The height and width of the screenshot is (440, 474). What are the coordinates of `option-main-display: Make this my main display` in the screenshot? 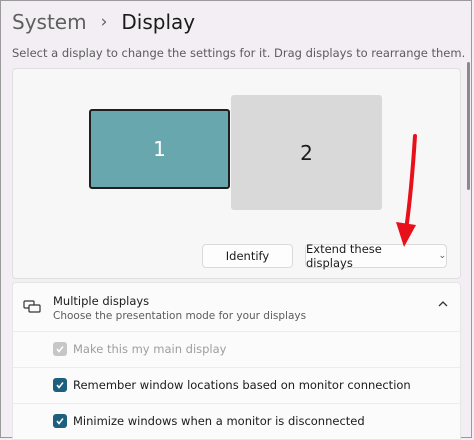 It's located at (236, 348).